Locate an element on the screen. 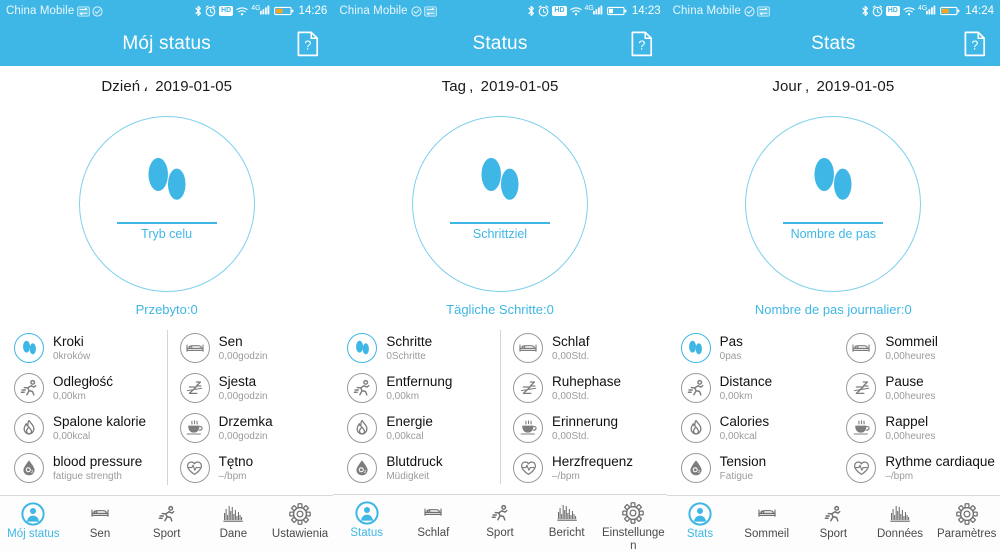  metric-item: Entfernung 0,00km is located at coordinates (421, 388).